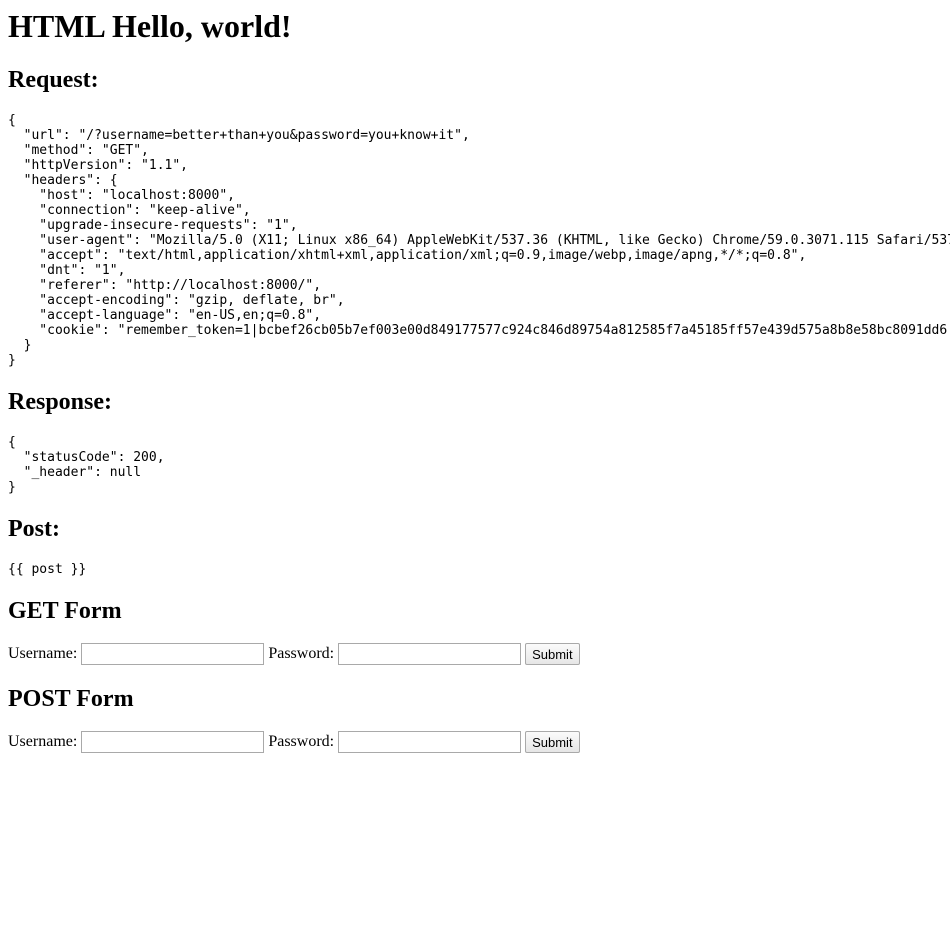  I want to click on page-title: HTML Hello, world!, so click(150, 26).